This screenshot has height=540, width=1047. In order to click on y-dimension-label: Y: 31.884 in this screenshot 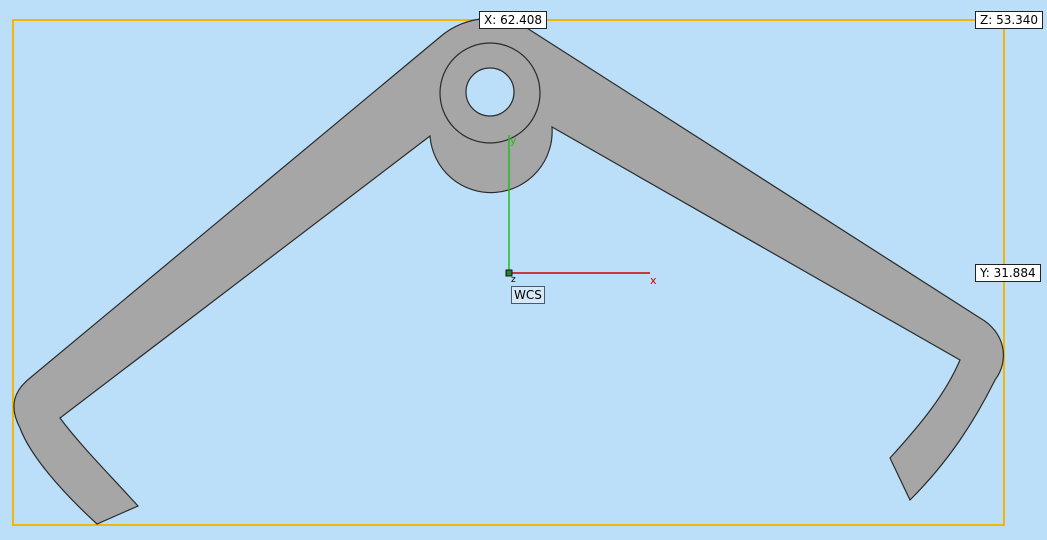, I will do `click(1008, 273)`.